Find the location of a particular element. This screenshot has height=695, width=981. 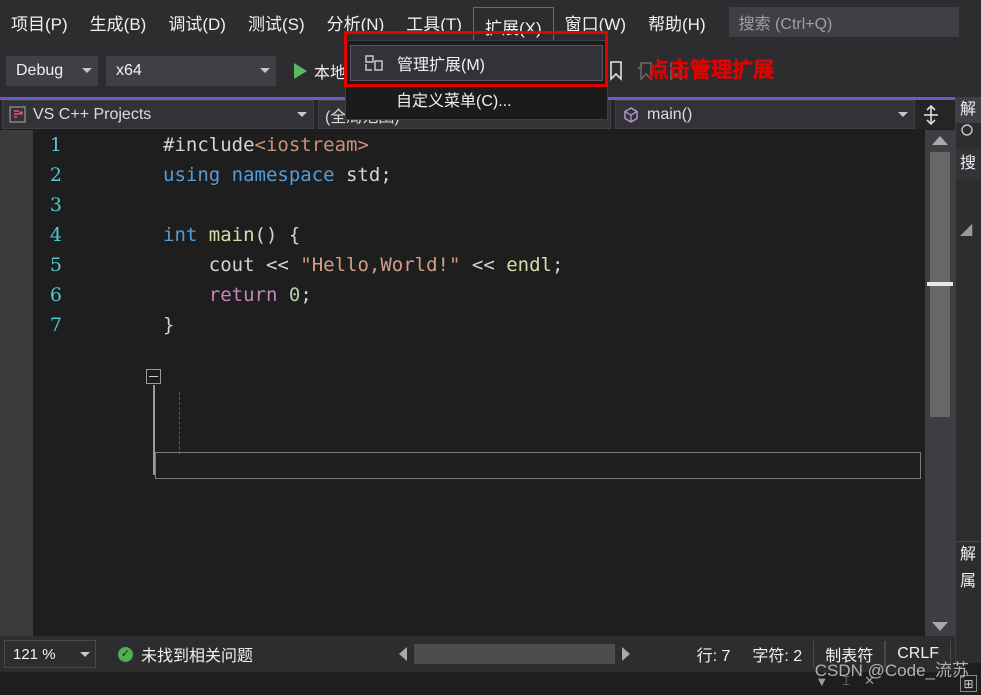

code-line: 3 is located at coordinates (494, 205).